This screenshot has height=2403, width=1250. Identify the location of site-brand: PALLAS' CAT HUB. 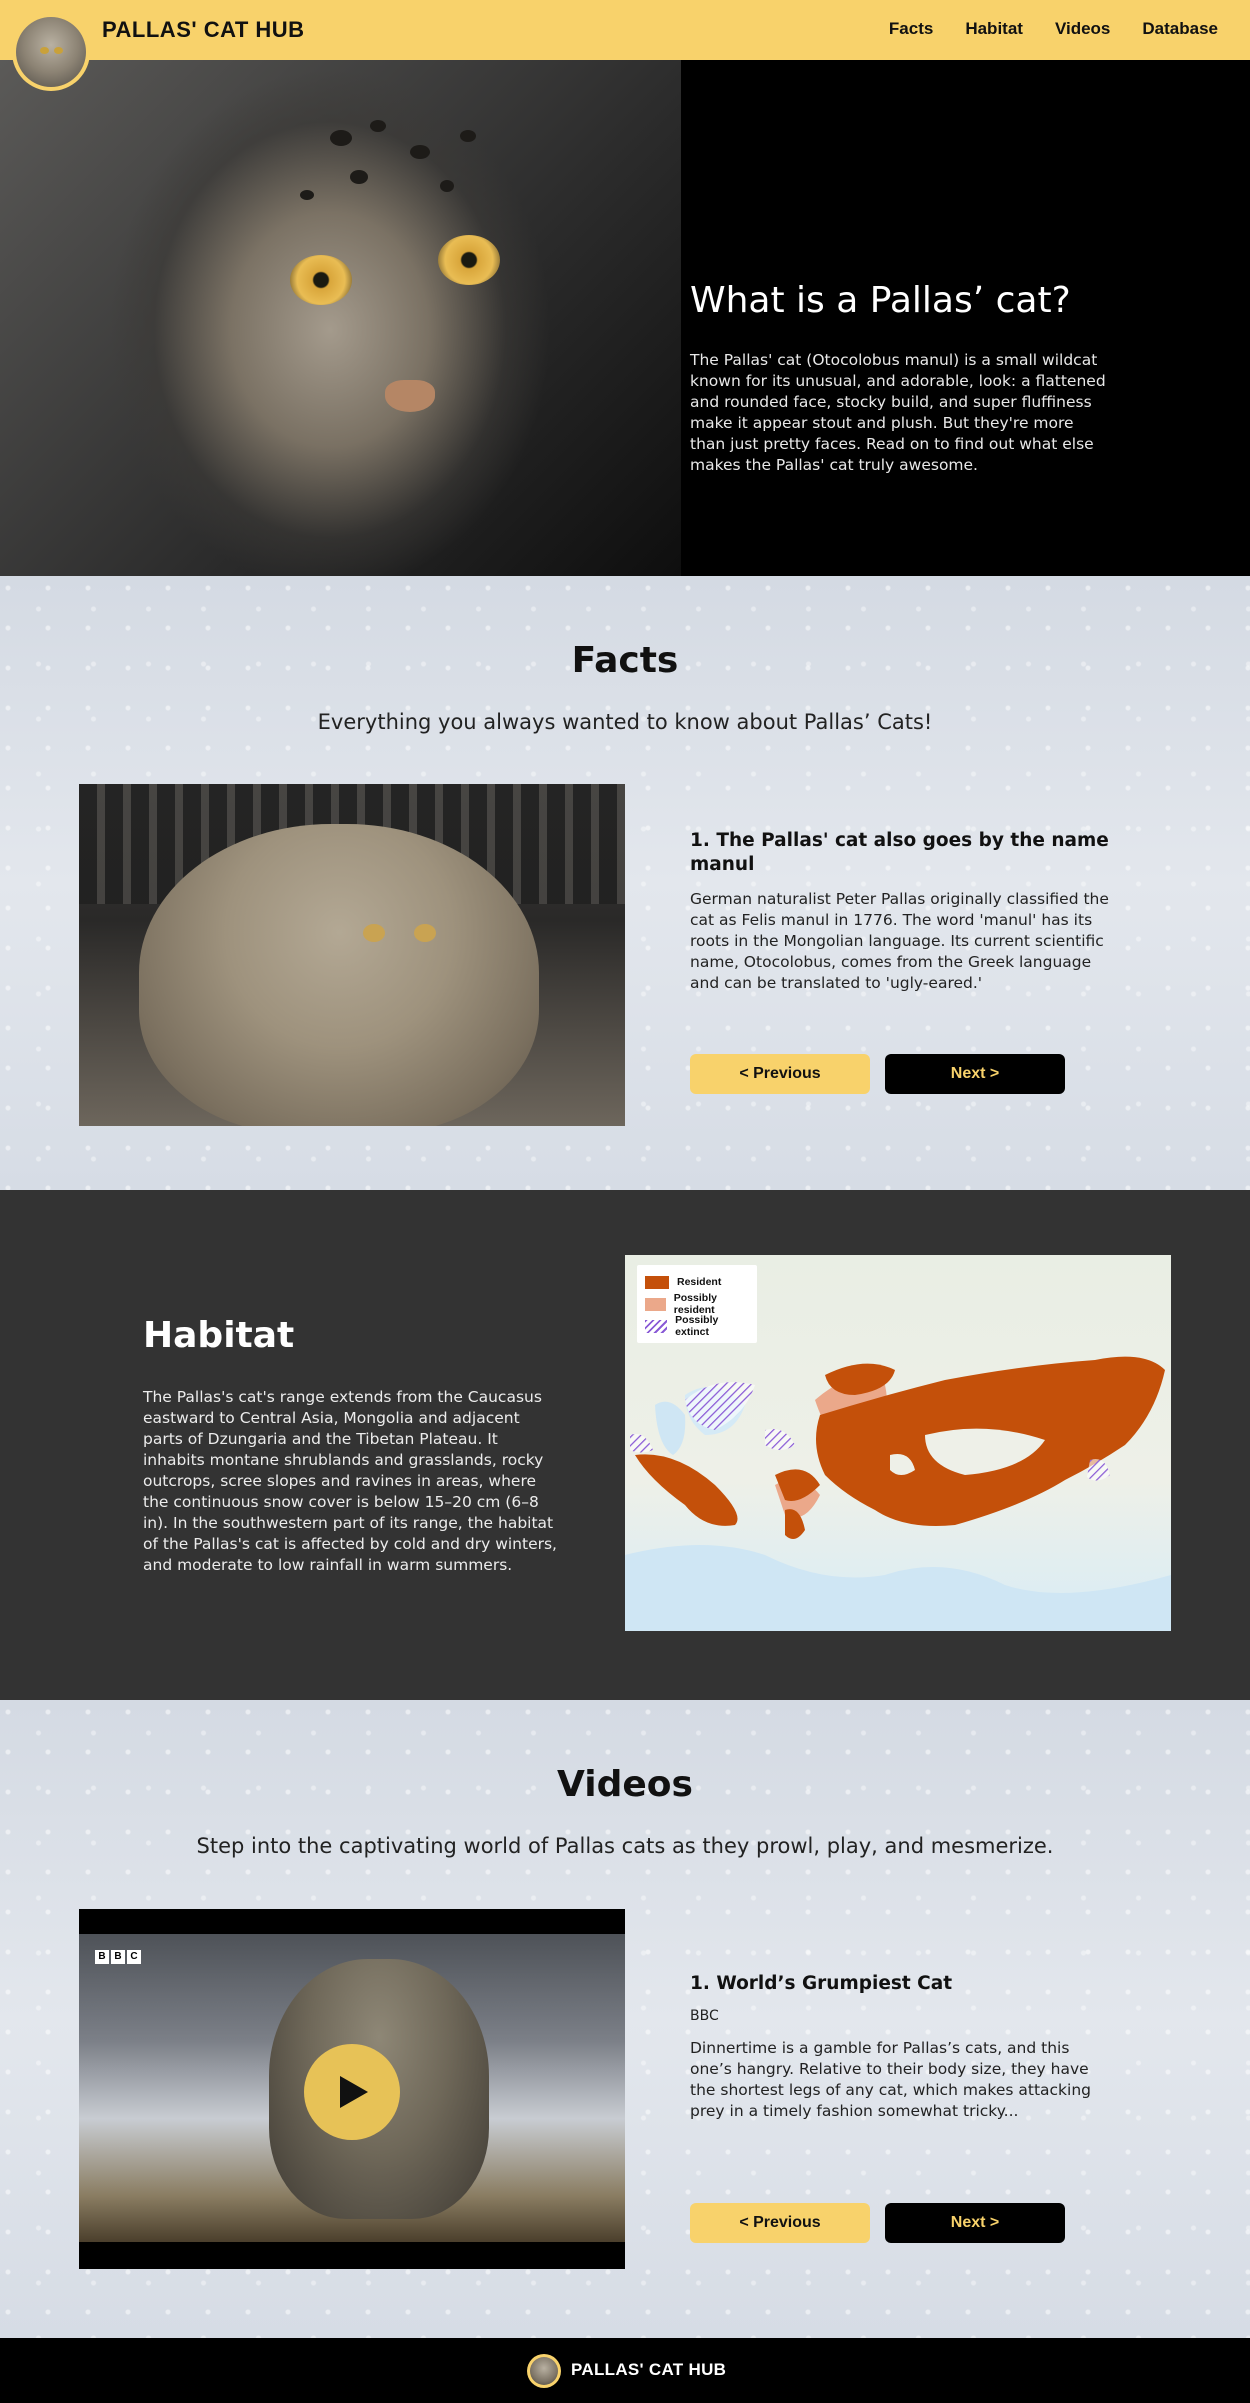
(203, 30).